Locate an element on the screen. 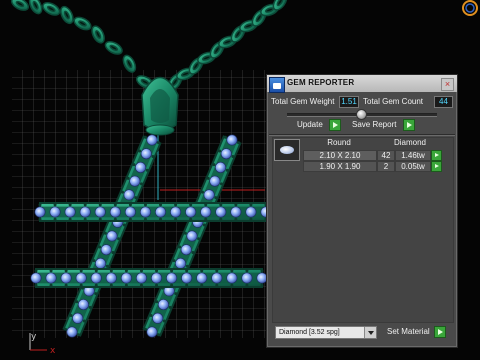  orientation-gizmo-icon is located at coordinates (470, 8).